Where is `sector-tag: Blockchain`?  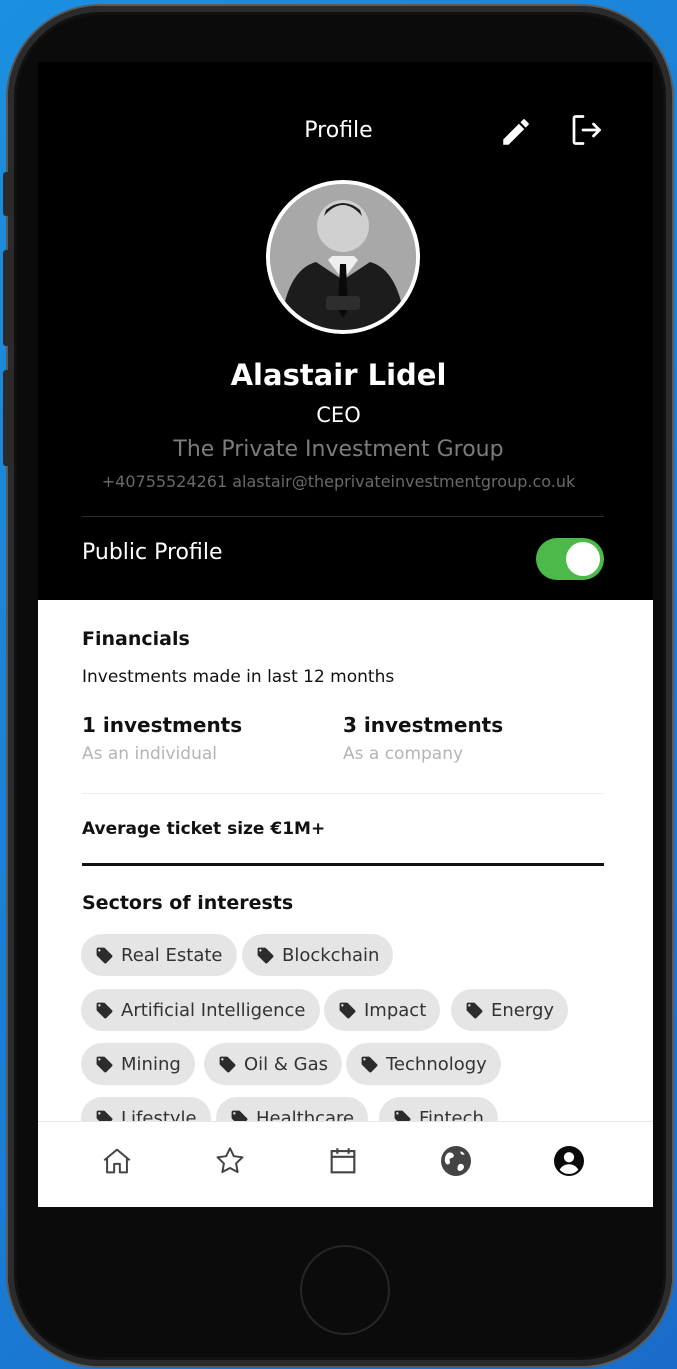
sector-tag: Blockchain is located at coordinates (318, 955).